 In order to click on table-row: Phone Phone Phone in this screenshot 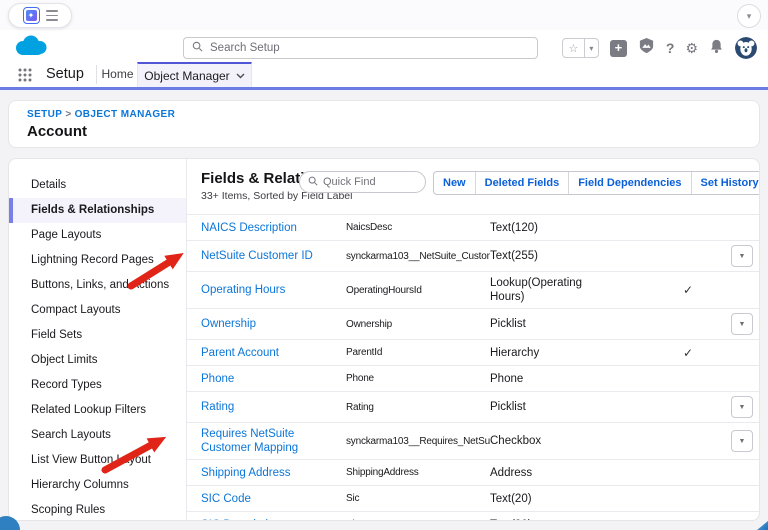, I will do `click(473, 378)`.